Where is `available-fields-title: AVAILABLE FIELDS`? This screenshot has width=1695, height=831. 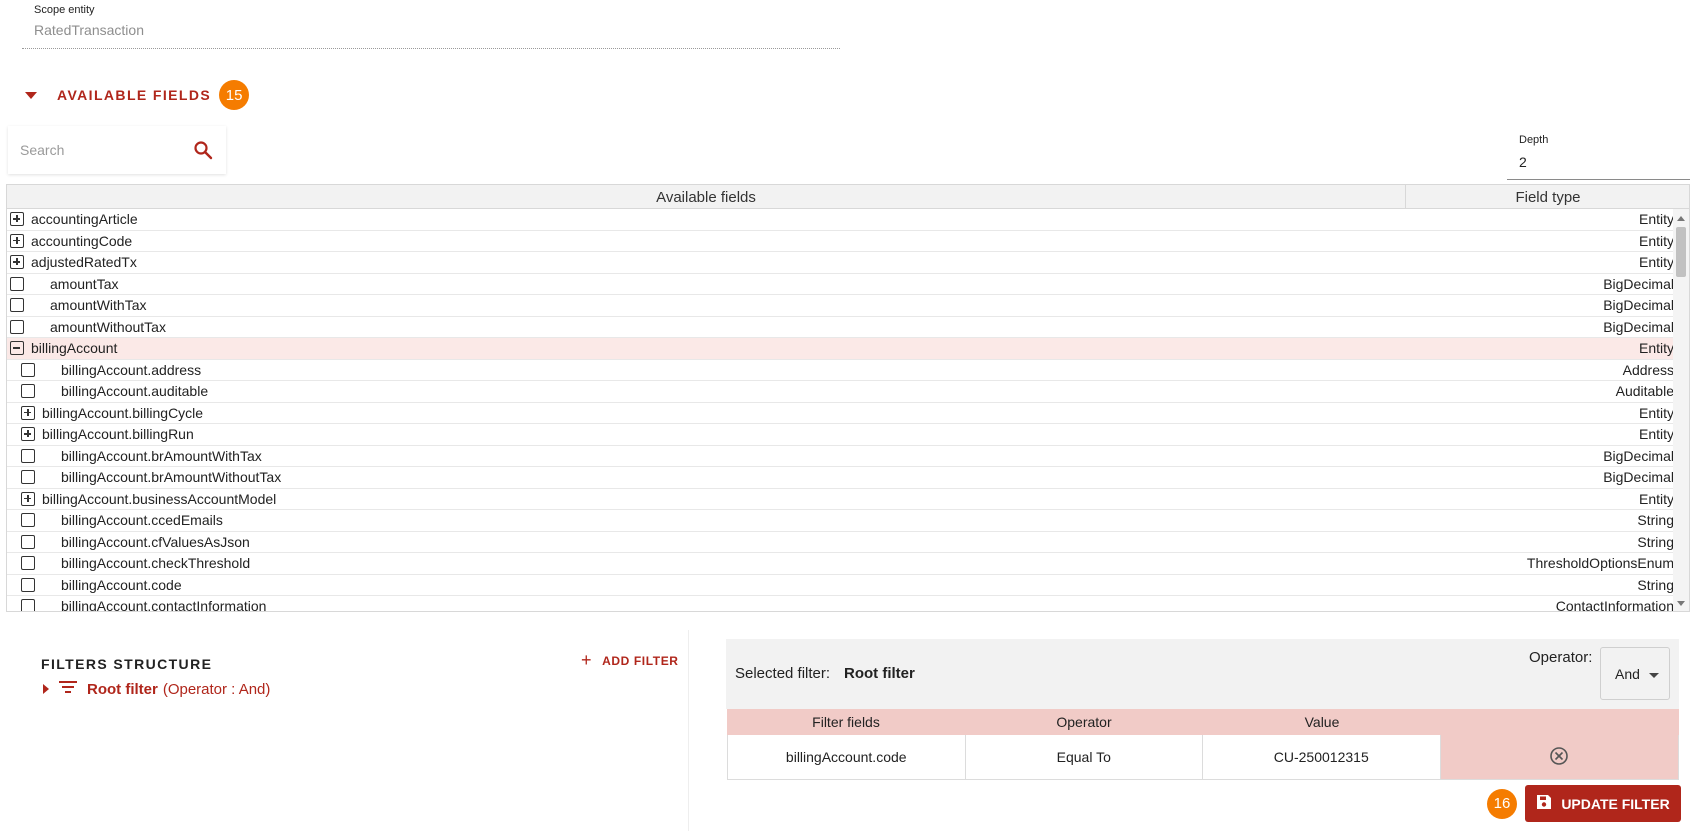
available-fields-title: AVAILABLE FIELDS is located at coordinates (134, 95).